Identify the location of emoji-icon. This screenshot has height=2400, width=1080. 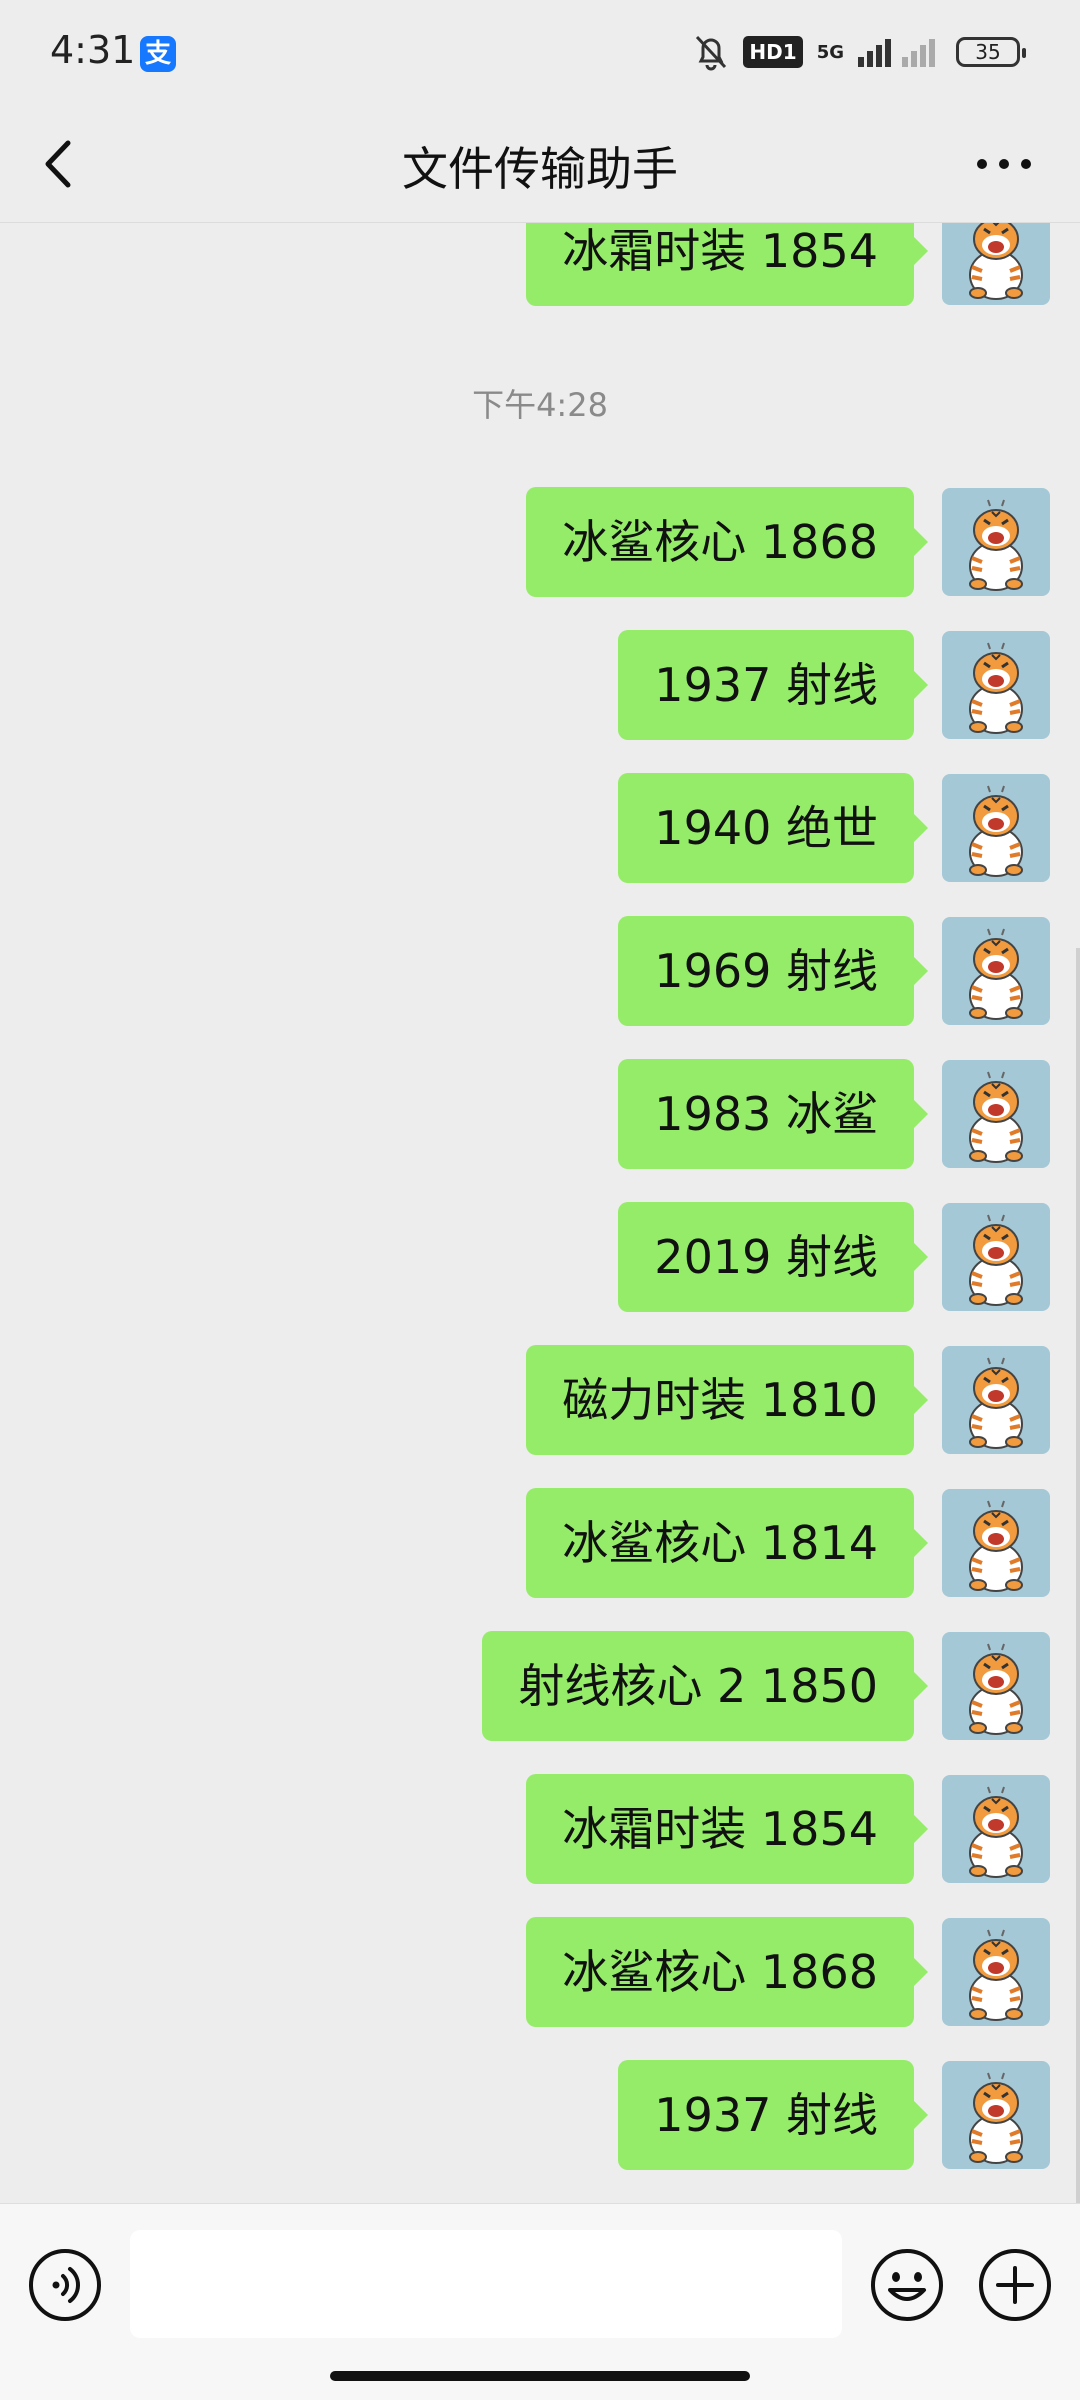
(907, 2285).